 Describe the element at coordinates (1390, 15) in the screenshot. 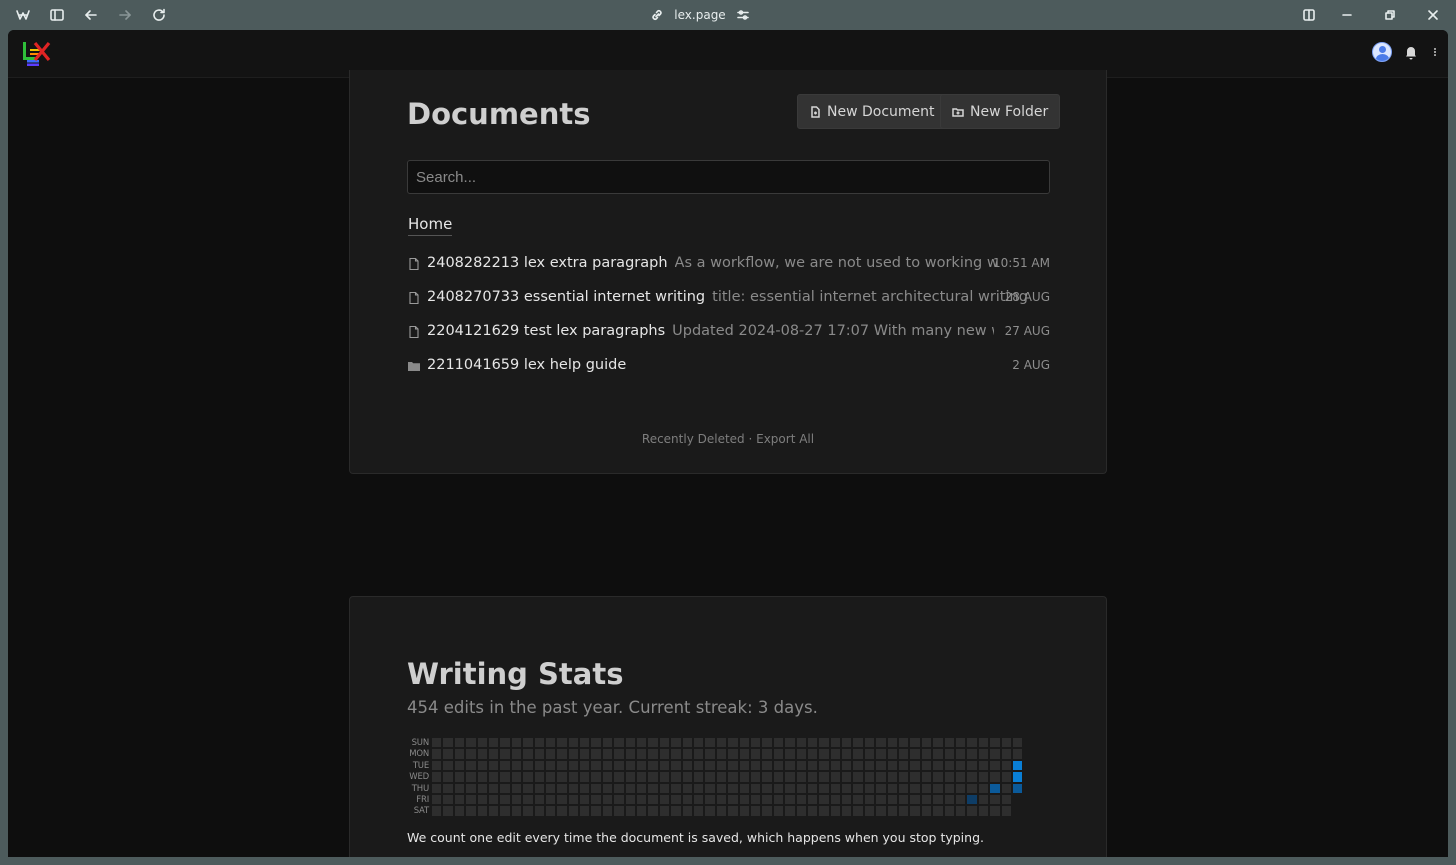

I see `restore-icon` at that location.